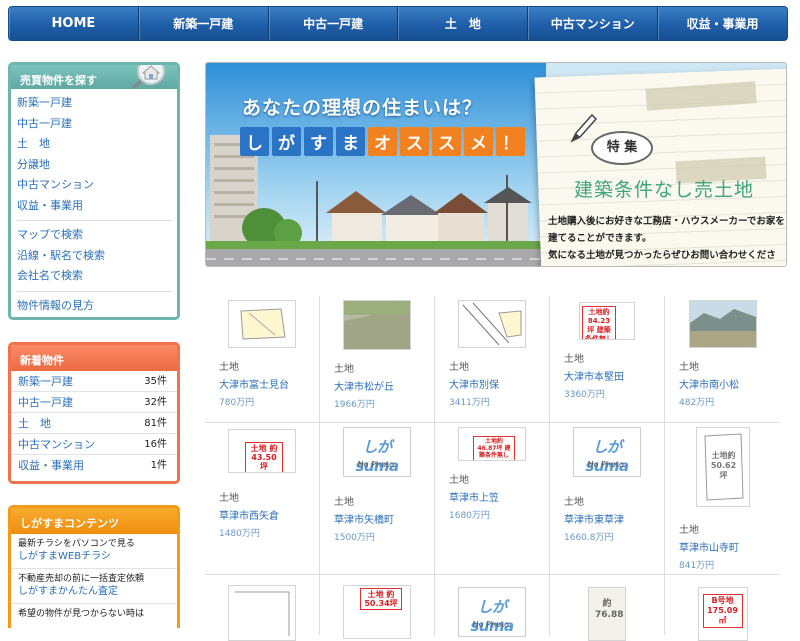 The width and height of the screenshot is (800, 641). What do you see at coordinates (607, 464) in the screenshot?
I see `no-photo-text: No Photo.` at bounding box center [607, 464].